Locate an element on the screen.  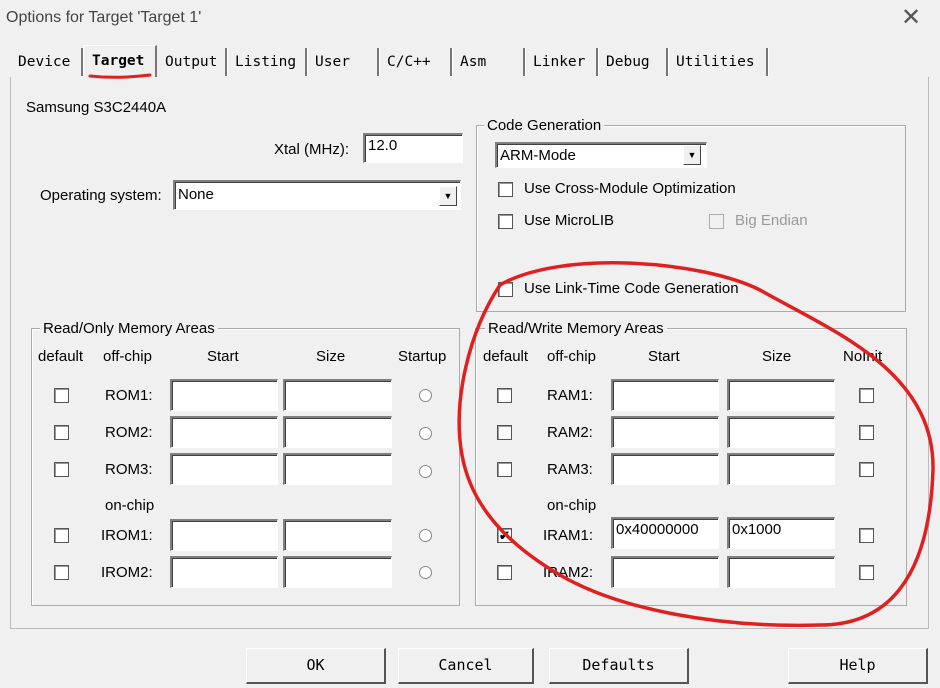
ro-header-startup: Startup is located at coordinates (422, 356).